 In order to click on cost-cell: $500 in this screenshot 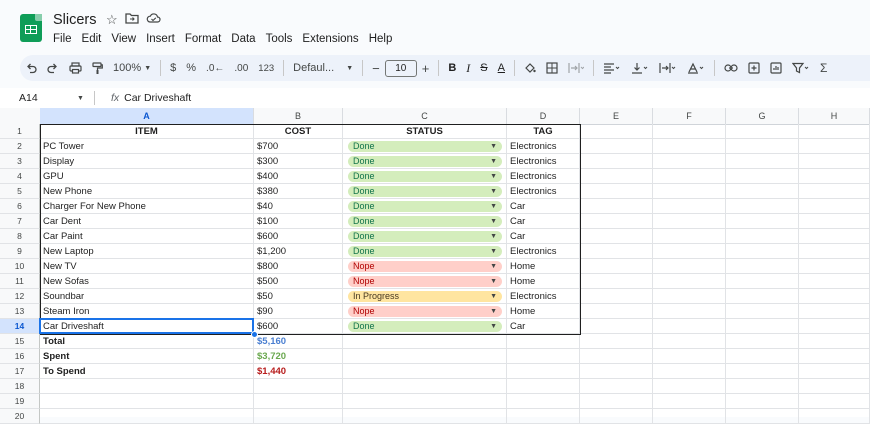, I will do `click(298, 281)`.